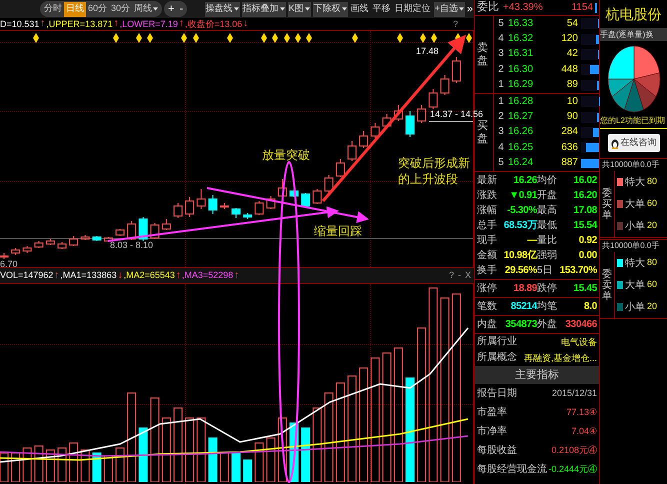  What do you see at coordinates (574, 393) in the screenshot?
I see `indicator-value: 2015/12/31` at bounding box center [574, 393].